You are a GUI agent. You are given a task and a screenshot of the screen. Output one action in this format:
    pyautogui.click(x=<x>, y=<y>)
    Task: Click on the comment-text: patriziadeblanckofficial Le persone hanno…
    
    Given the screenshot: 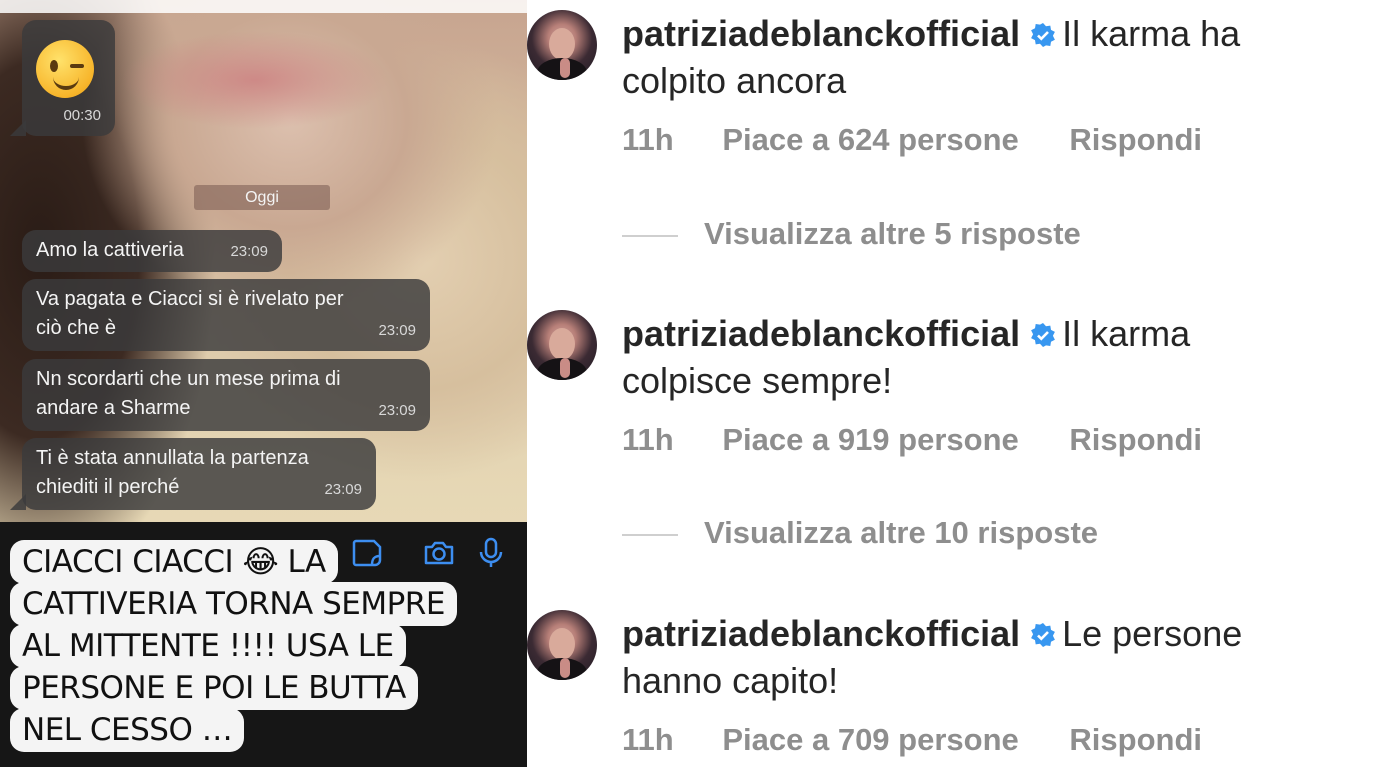 What is the action you would take?
    pyautogui.click(x=1002, y=657)
    